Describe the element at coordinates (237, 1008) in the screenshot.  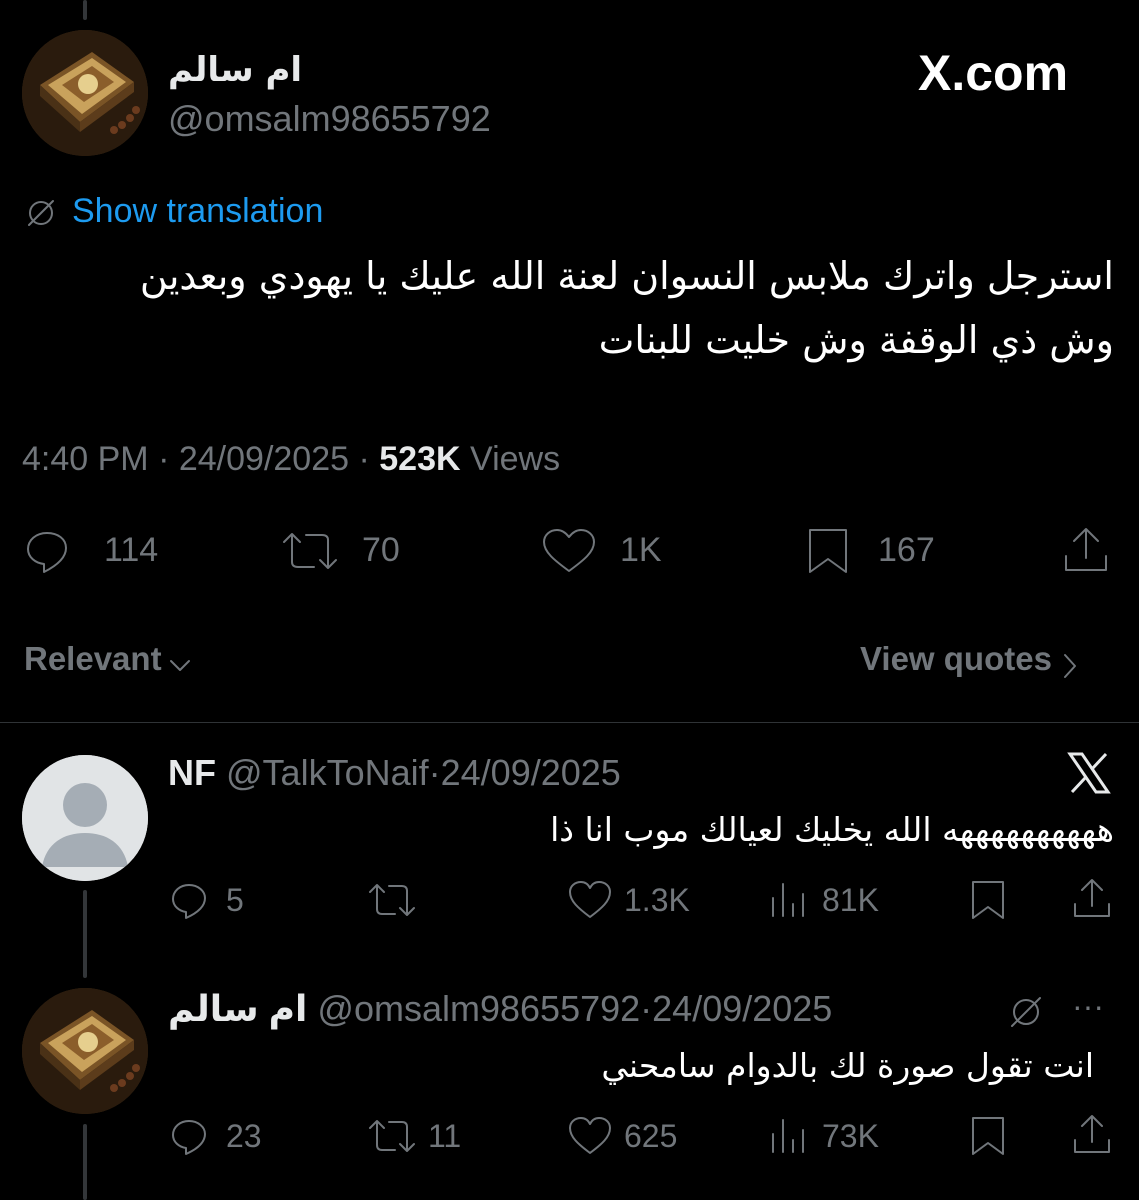
I see `reply-display-name: ام سالم` at that location.